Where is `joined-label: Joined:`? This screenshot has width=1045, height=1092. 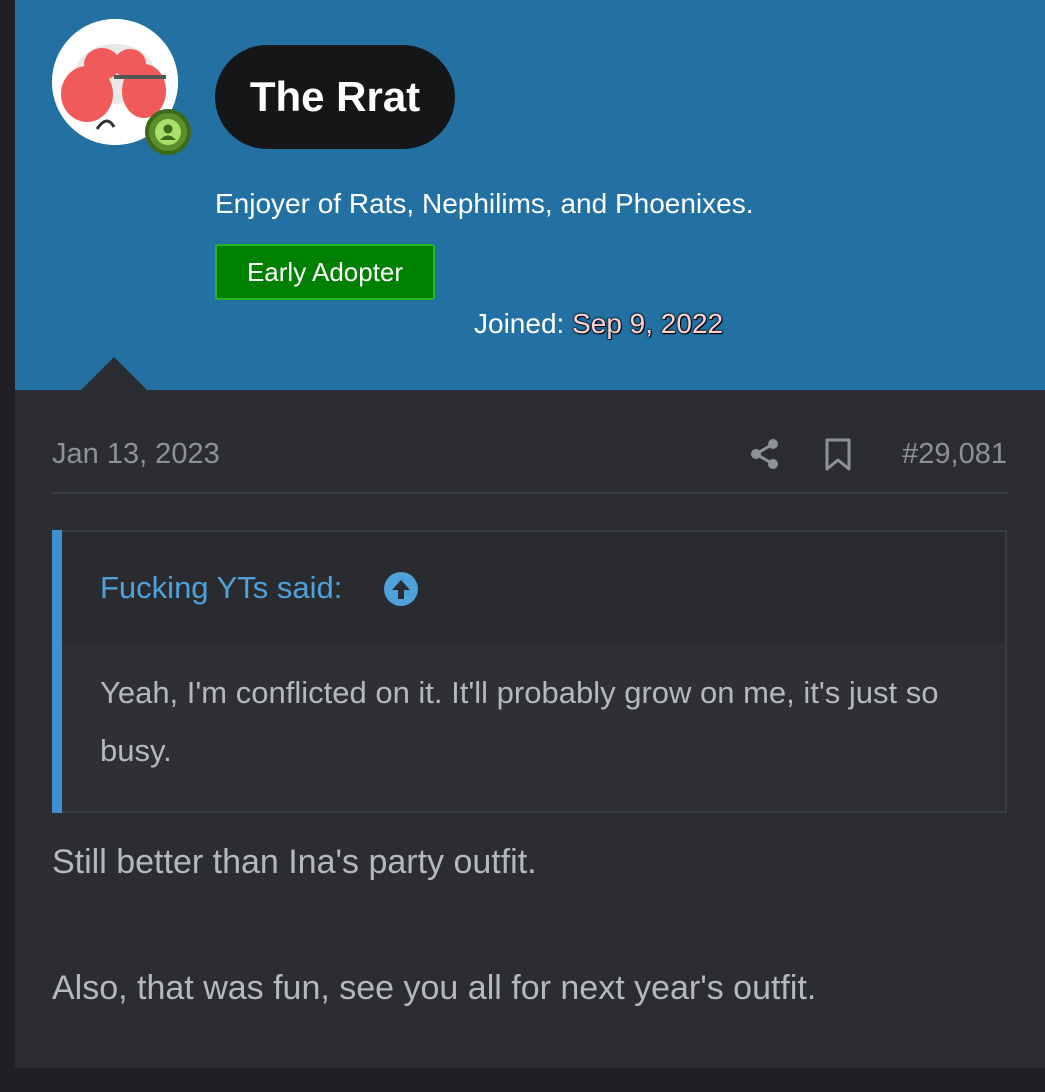 joined-label: Joined: is located at coordinates (519, 323).